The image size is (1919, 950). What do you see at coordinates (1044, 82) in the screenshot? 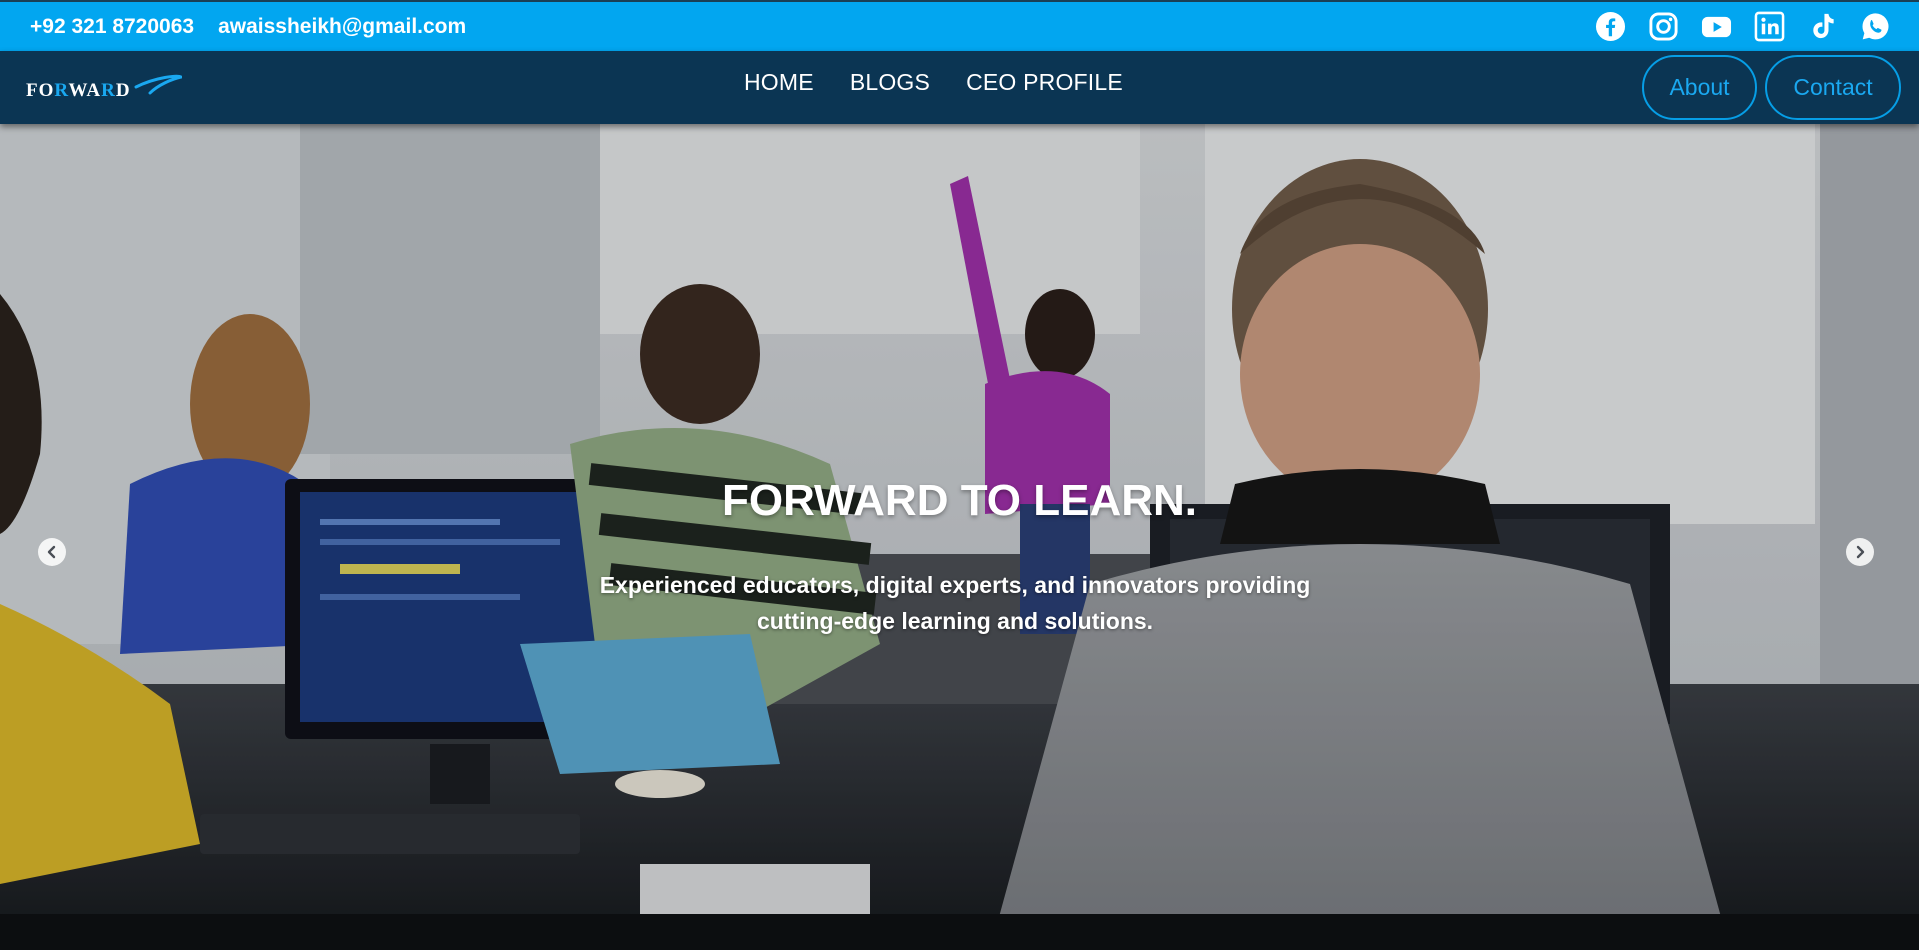
I see `nav-ceo-profile-link: CEO PROFILE` at bounding box center [1044, 82].